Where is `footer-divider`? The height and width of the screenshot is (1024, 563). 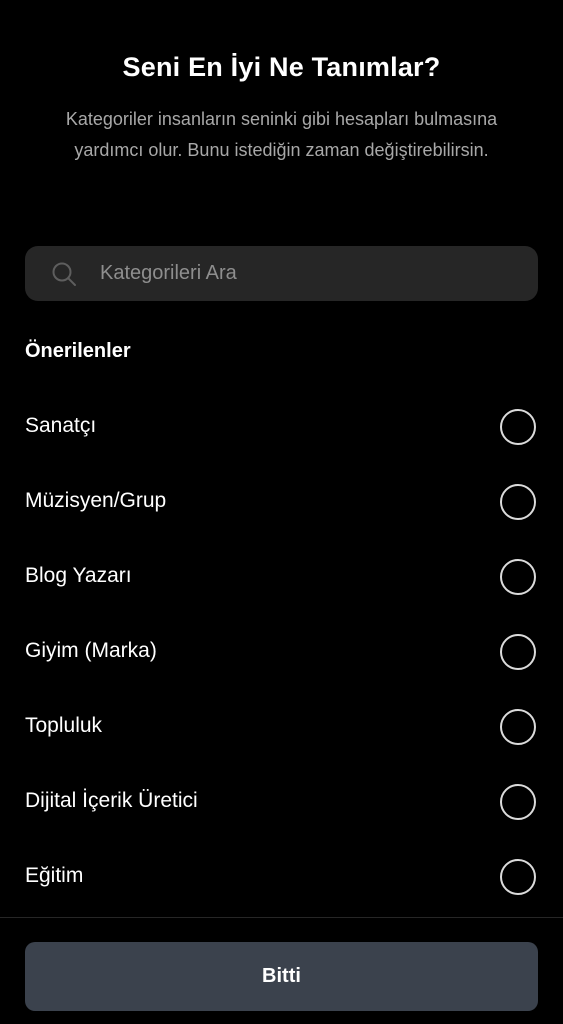 footer-divider is located at coordinates (281, 917).